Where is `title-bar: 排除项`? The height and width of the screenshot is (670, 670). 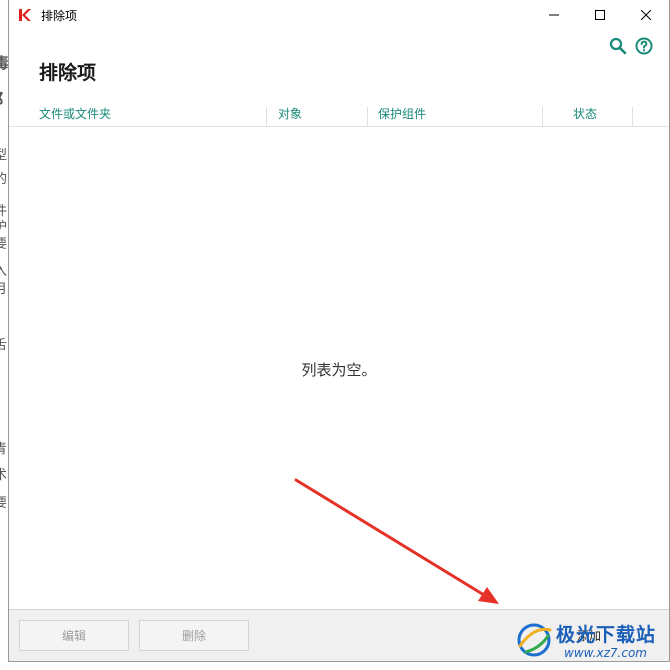
title-bar: 排除项 is located at coordinates (339, 15).